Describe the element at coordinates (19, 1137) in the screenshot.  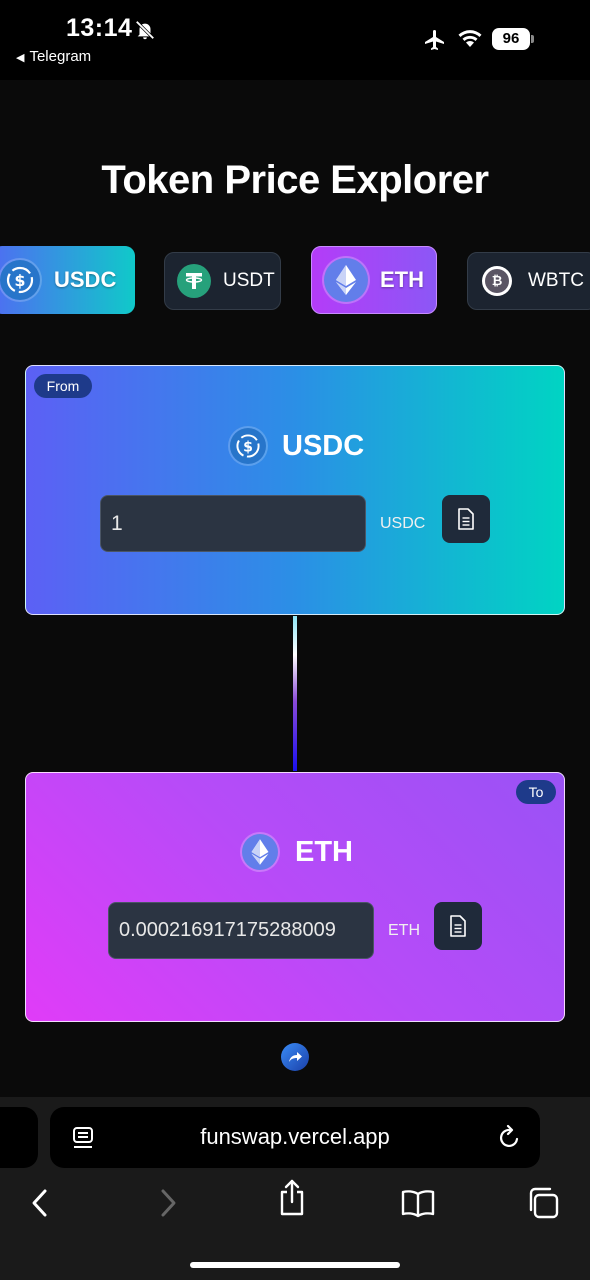
I see `previous-tab-preview` at that location.